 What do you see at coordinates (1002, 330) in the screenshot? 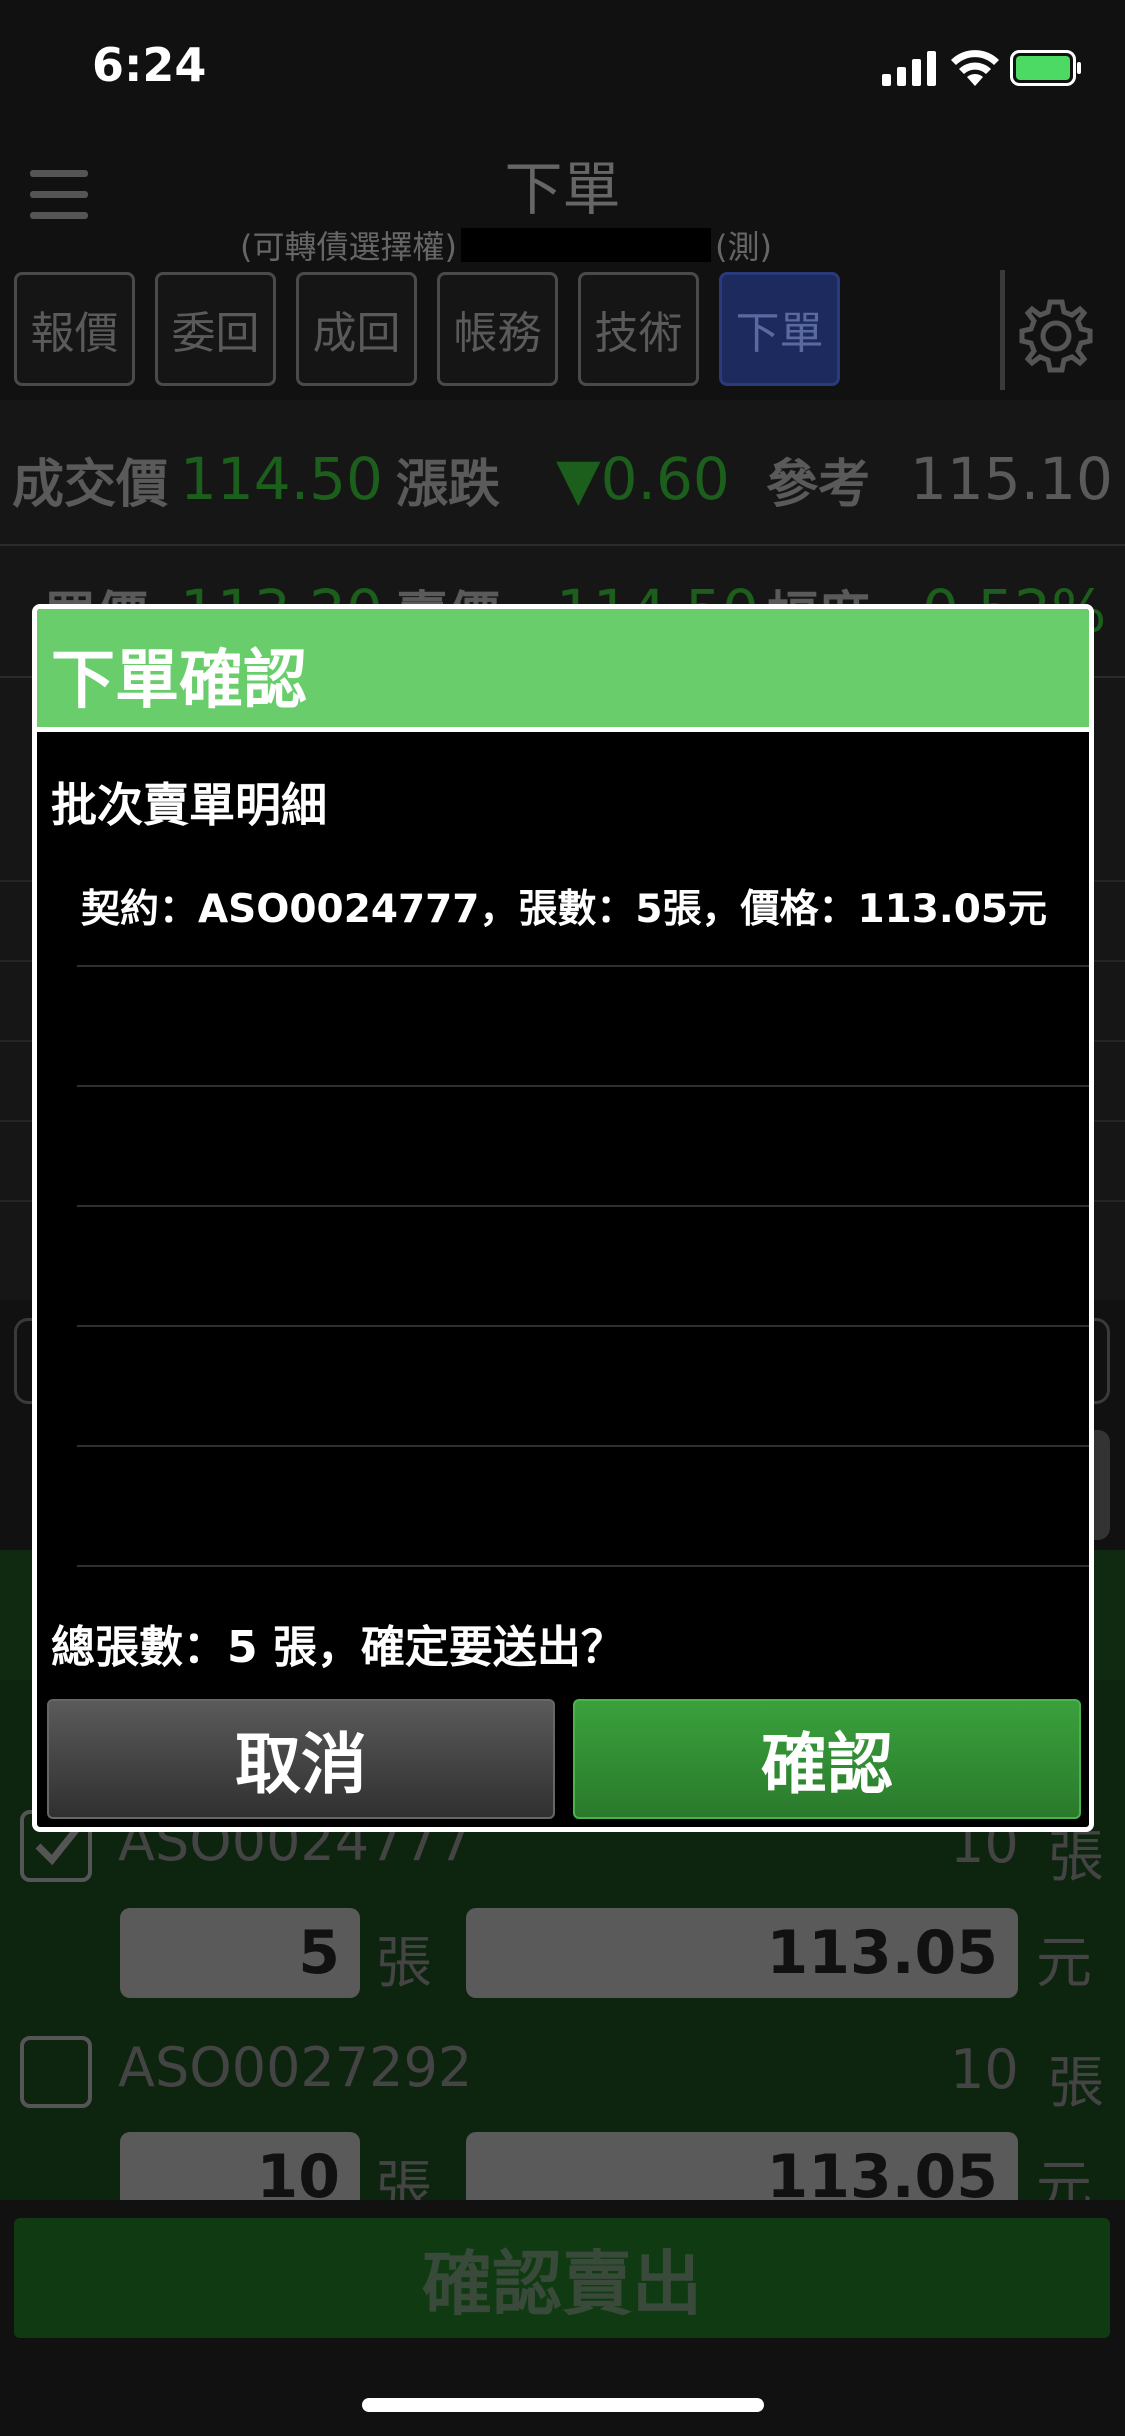
I see `tab-divider` at bounding box center [1002, 330].